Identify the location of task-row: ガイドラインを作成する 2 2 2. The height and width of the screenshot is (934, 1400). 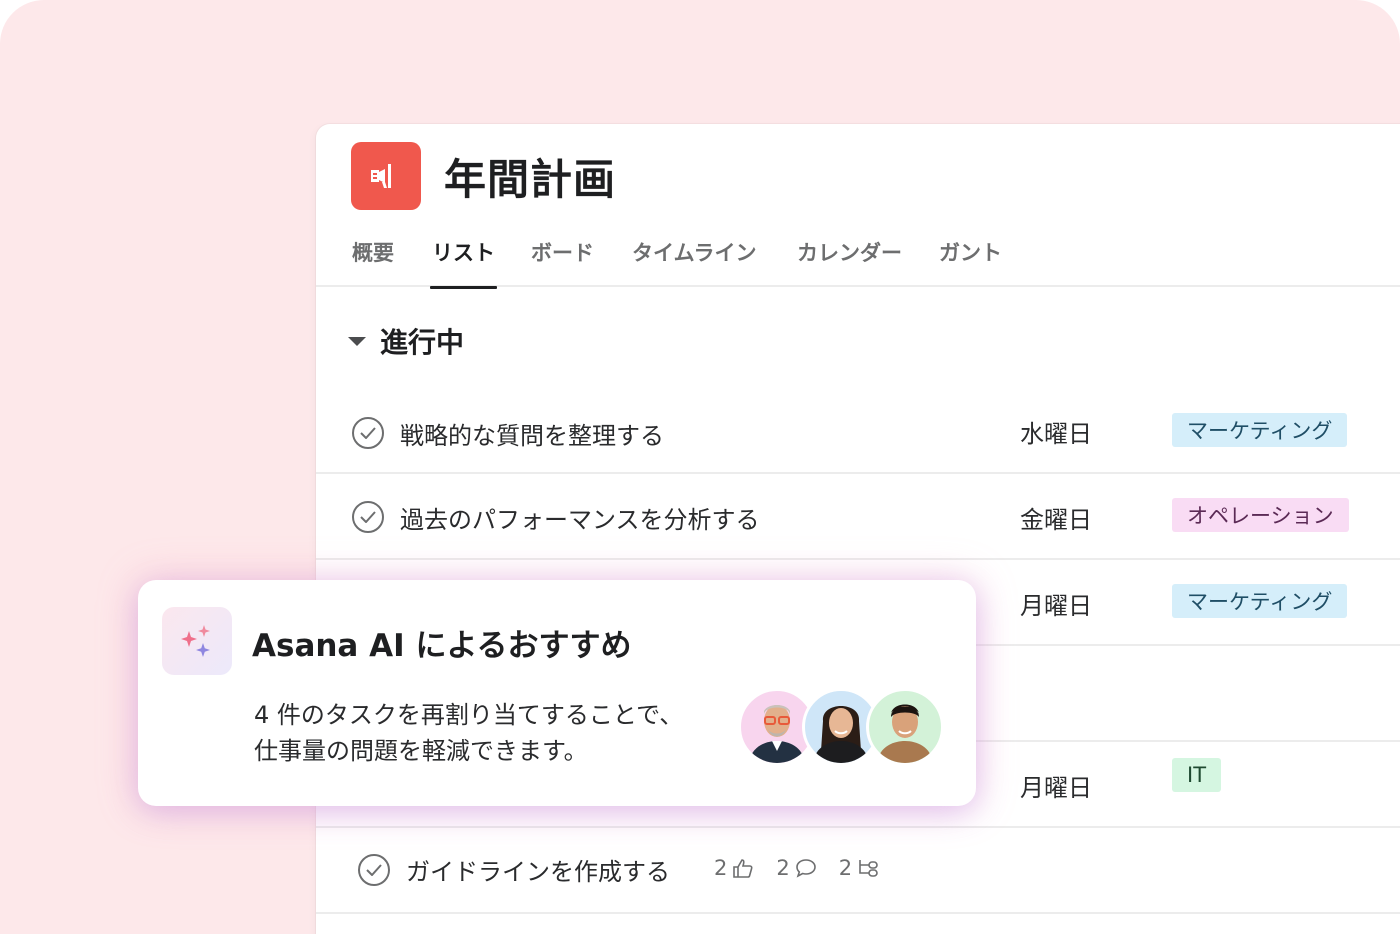
(858, 871).